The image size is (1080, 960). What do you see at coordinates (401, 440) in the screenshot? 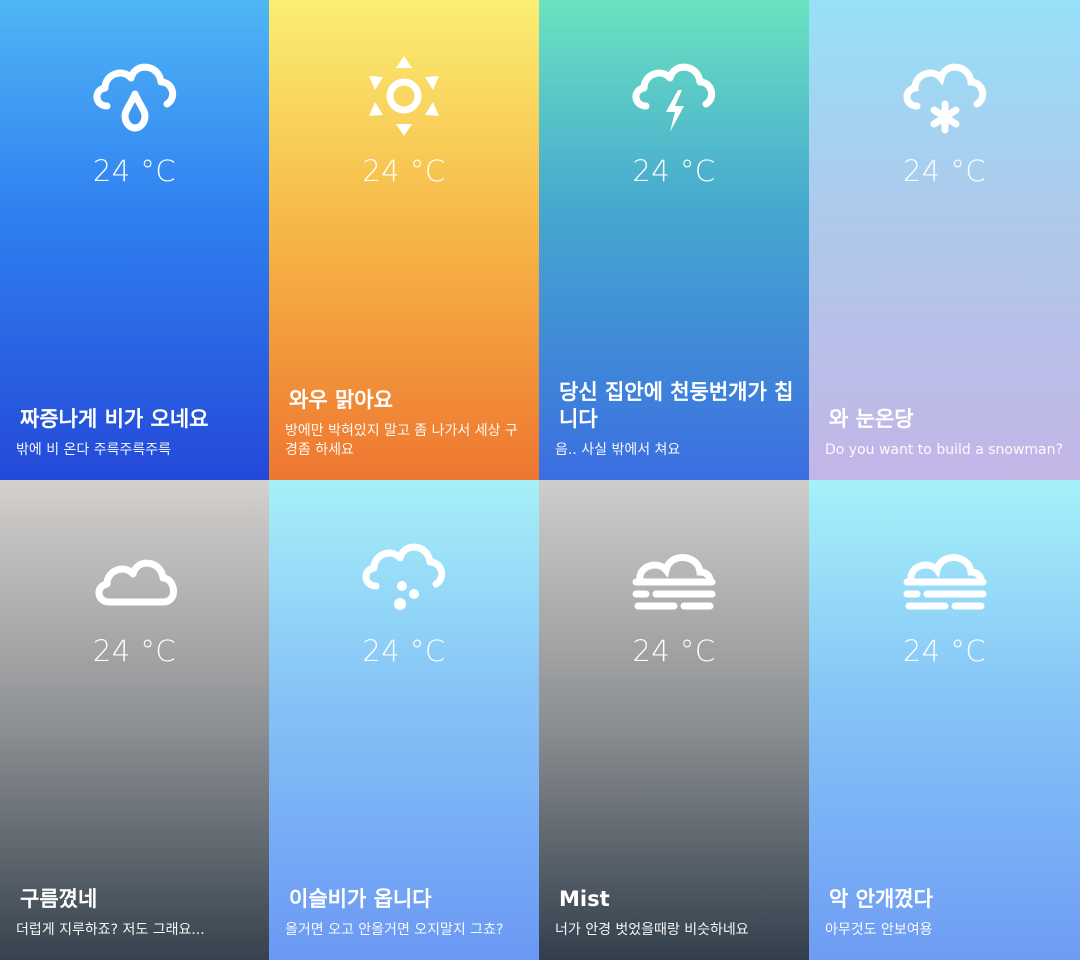
I see `weather-subtitle: 방에만 박혀있지 말고 좀 나가서 세상 구경좀 하세요` at bounding box center [401, 440].